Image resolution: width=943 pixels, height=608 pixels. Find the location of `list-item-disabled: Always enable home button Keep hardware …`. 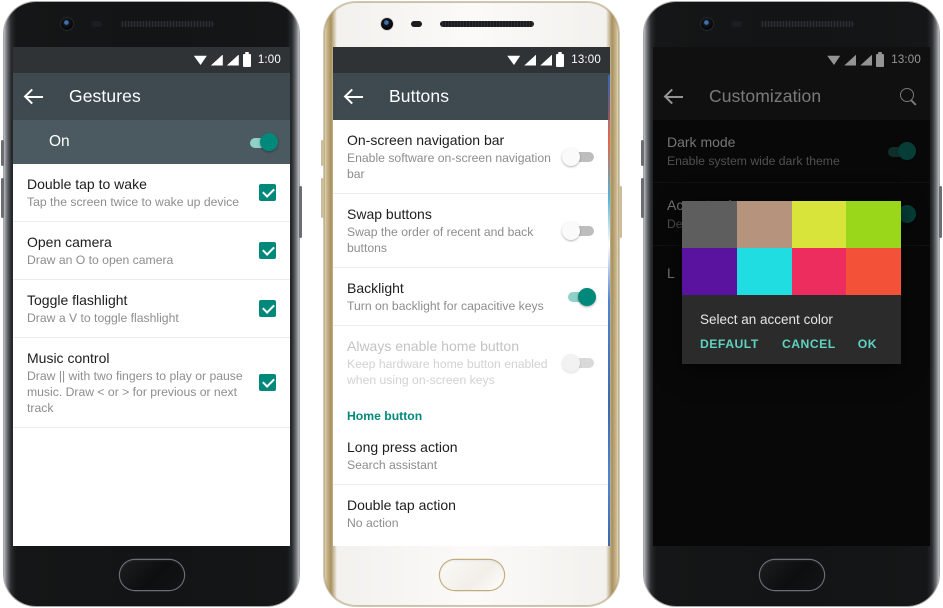

list-item-disabled: Always enable home button Keep hardware … is located at coordinates (471, 362).